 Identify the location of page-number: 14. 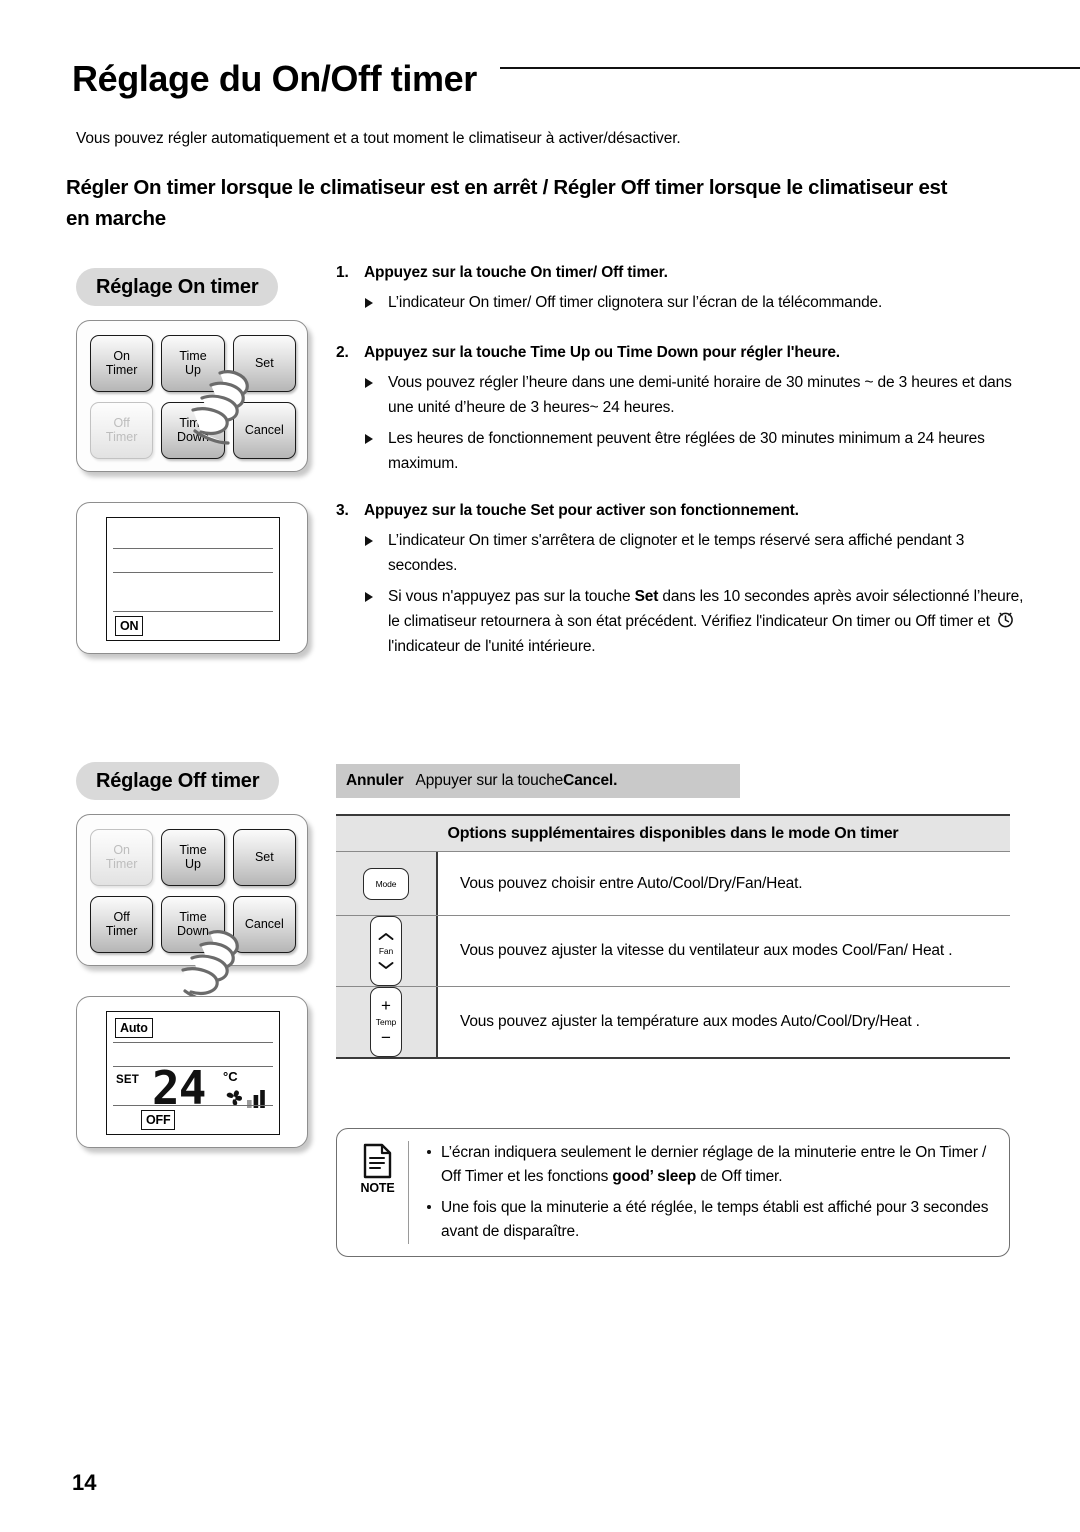
(84, 1482).